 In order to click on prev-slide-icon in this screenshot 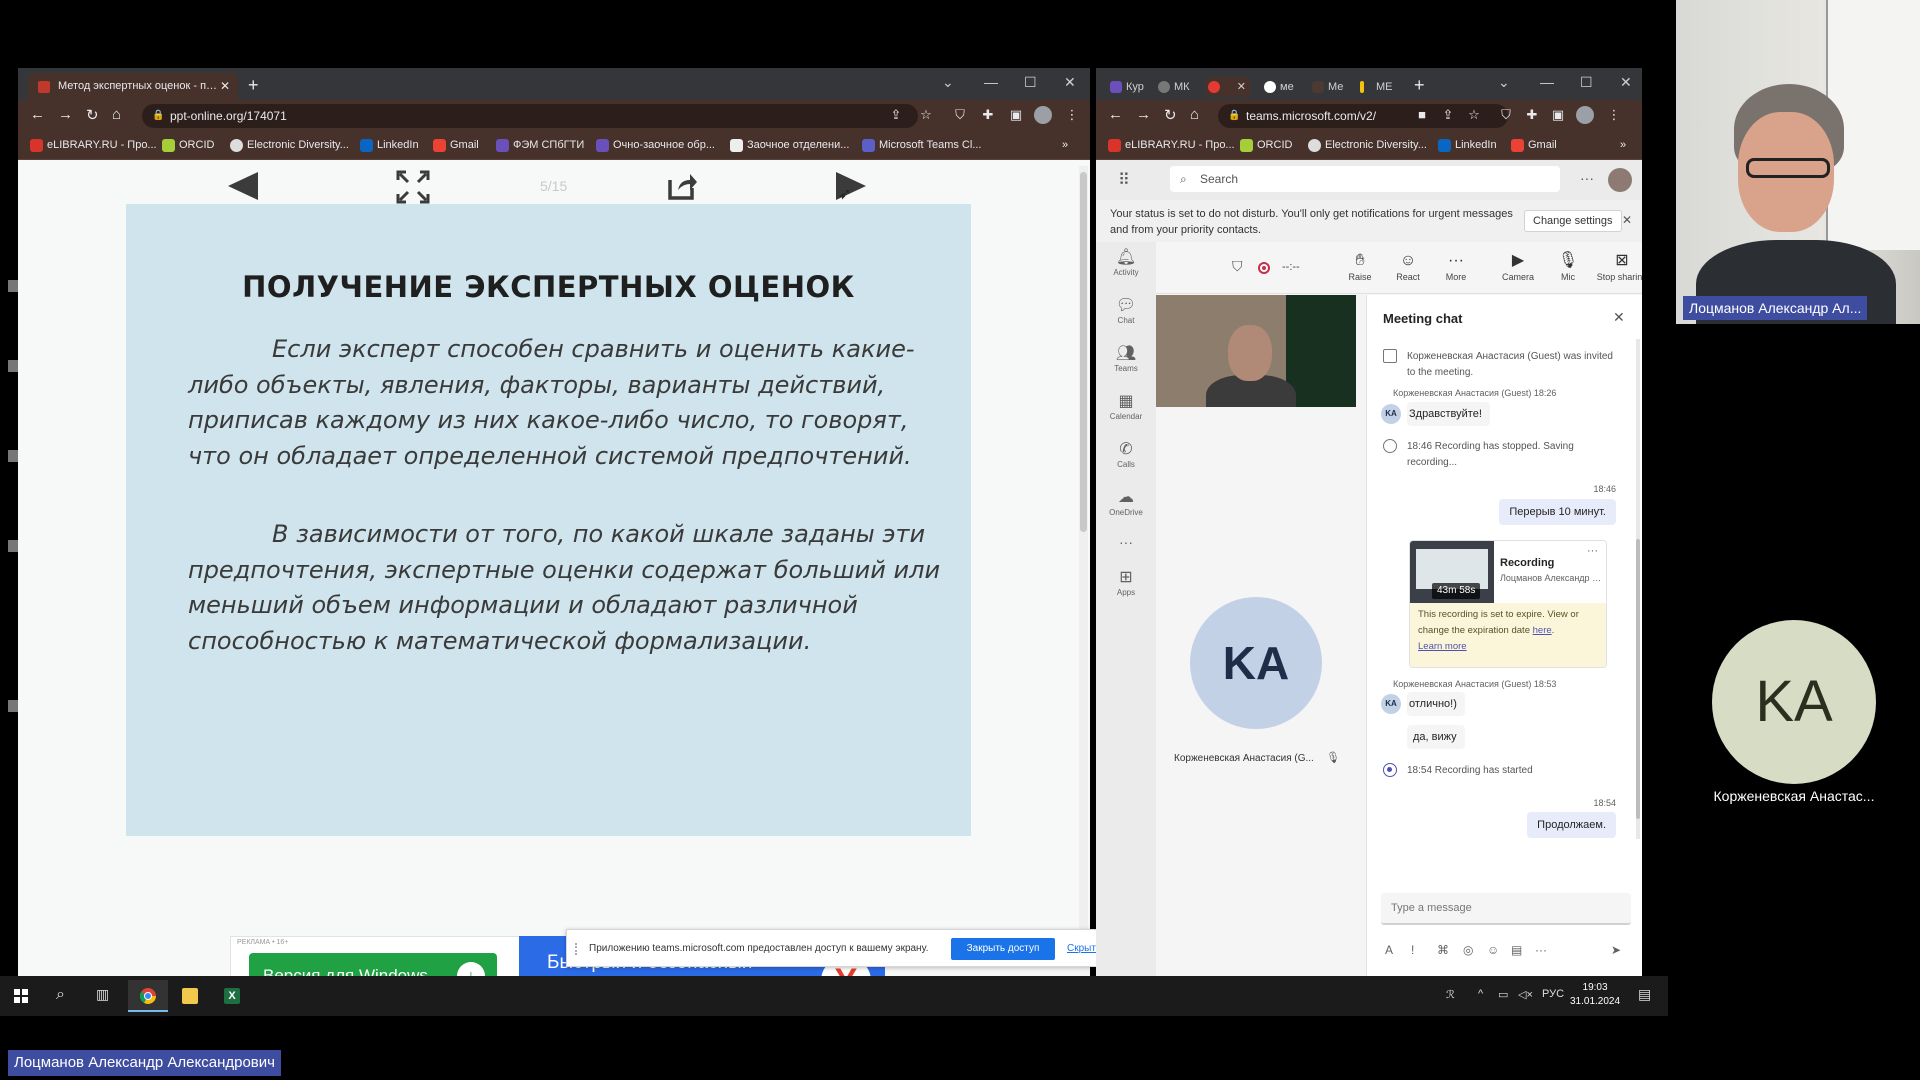, I will do `click(243, 186)`.